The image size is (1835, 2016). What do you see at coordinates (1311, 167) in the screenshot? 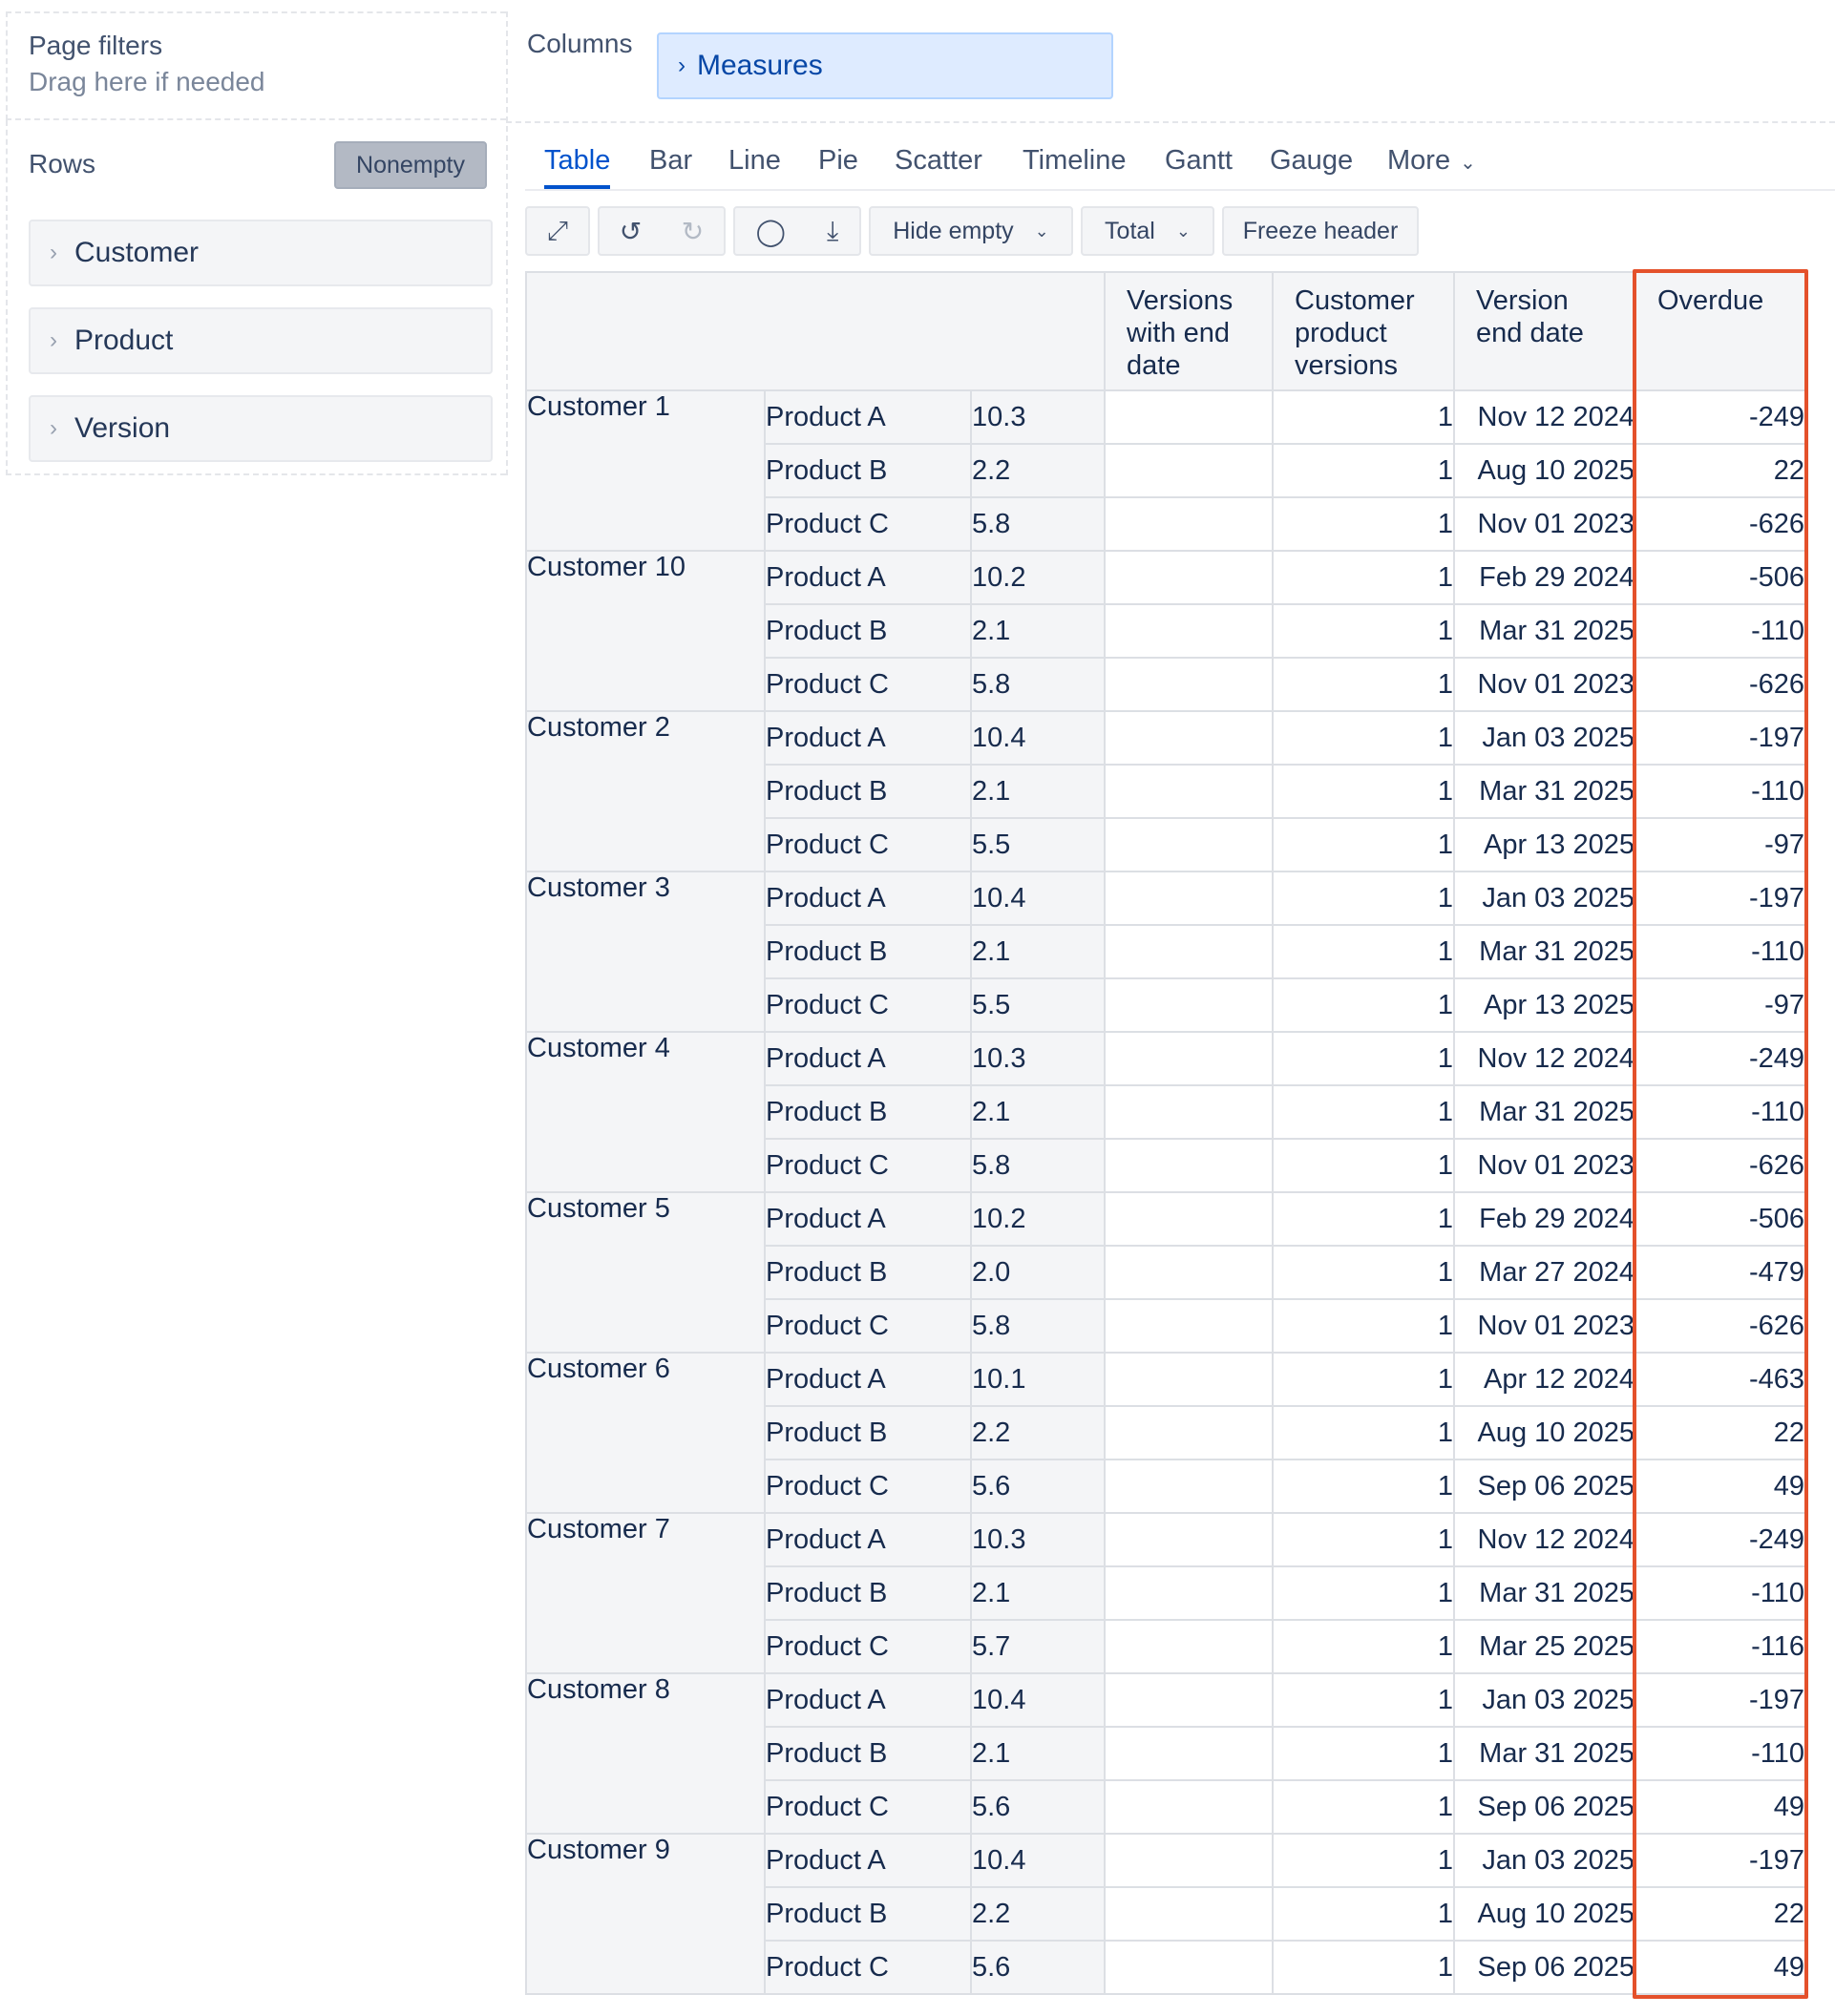
I see `tab-gauge: Gauge` at bounding box center [1311, 167].